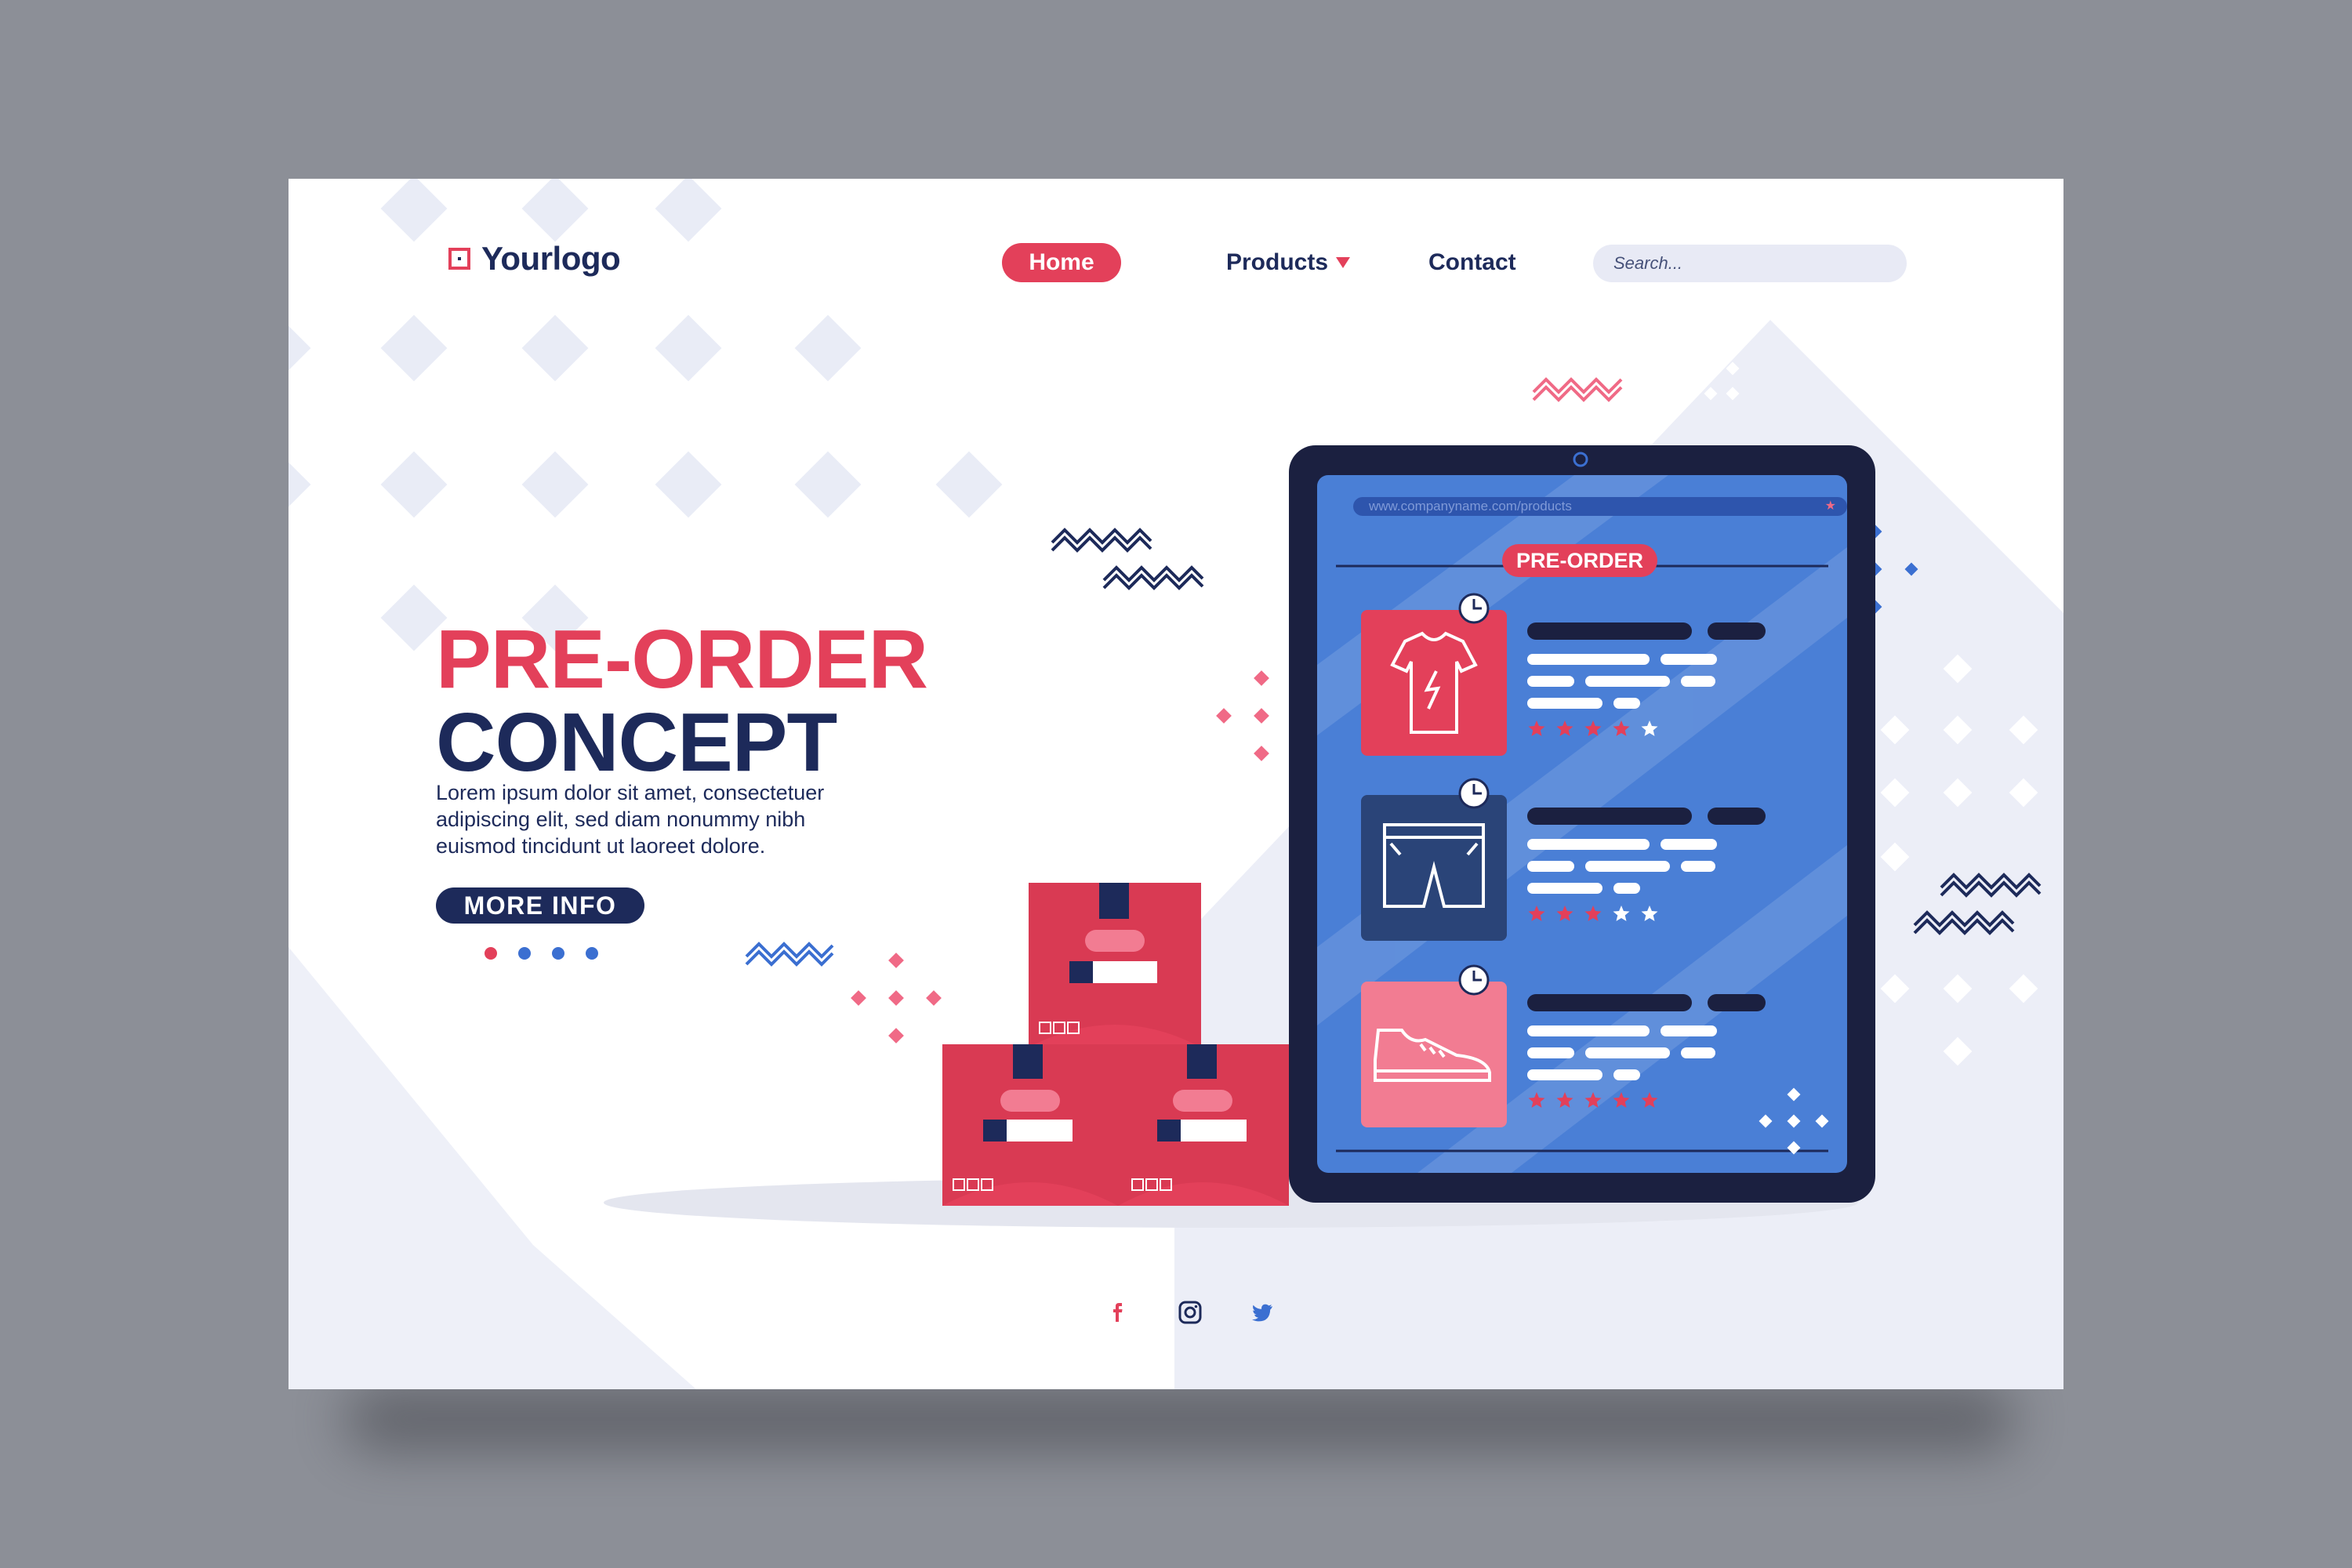  I want to click on logo-icon, so click(459, 259).